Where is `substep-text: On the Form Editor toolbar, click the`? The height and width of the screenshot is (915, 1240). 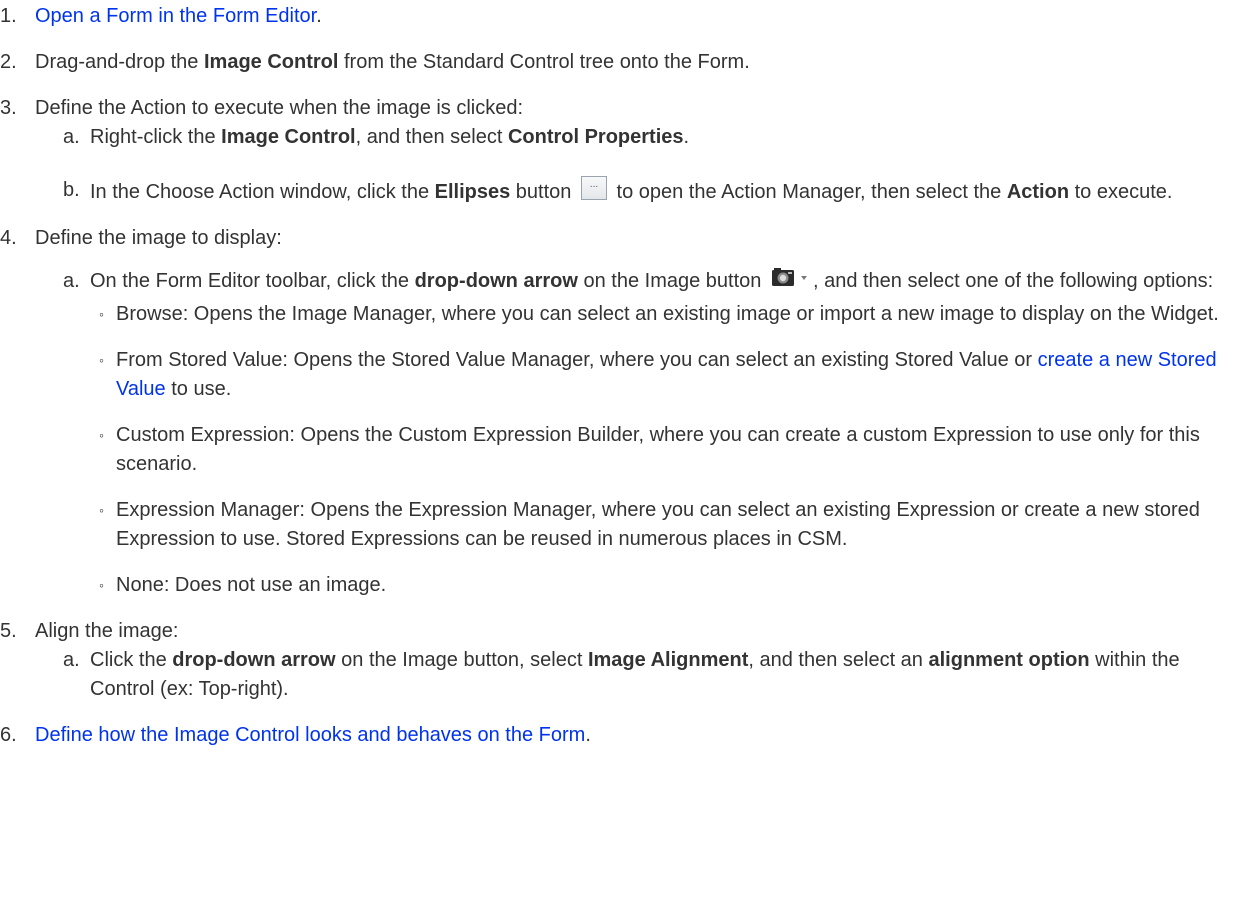 substep-text: On the Form Editor toolbar, click the is located at coordinates (252, 281).